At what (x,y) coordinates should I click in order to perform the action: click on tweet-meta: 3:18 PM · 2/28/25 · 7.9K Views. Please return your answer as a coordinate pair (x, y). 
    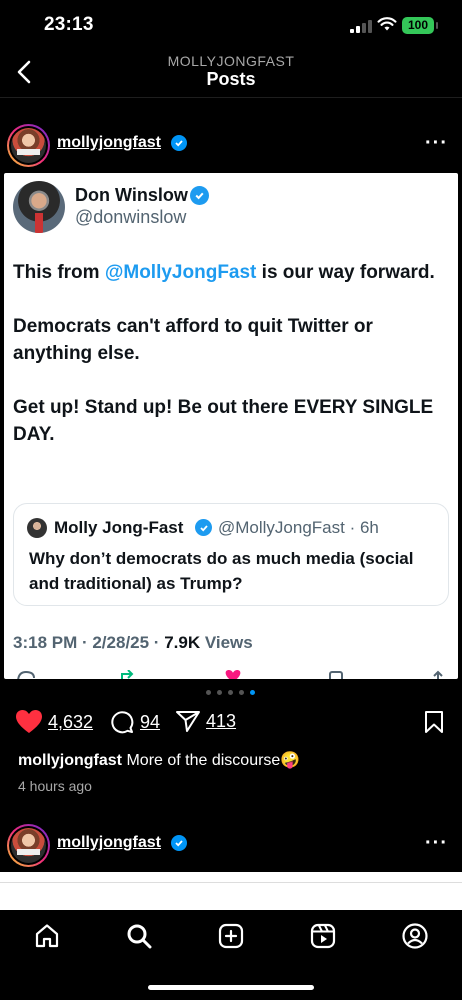
    Looking at the image, I should click on (133, 642).